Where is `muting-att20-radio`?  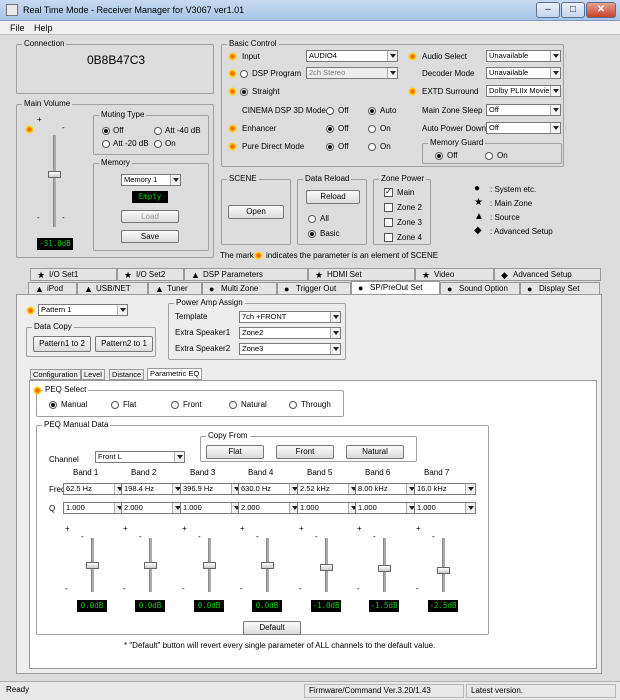 muting-att20-radio is located at coordinates (106, 144).